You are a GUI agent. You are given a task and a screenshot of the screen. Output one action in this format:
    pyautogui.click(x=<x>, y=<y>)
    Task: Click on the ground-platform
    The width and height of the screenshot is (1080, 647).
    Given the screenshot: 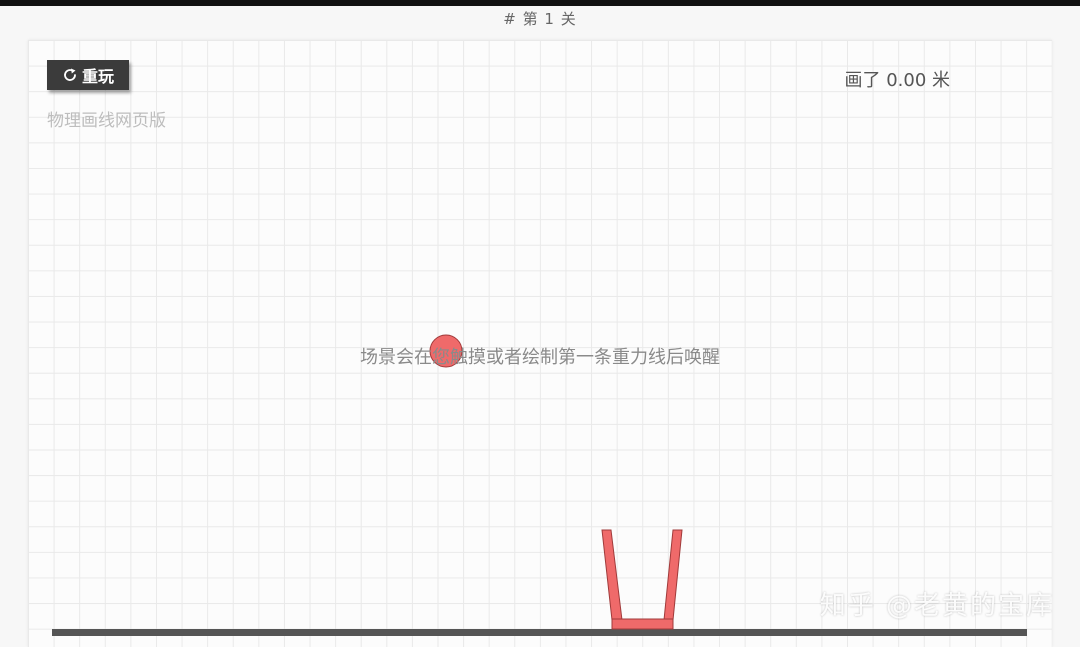 What is the action you would take?
    pyautogui.click(x=539, y=632)
    